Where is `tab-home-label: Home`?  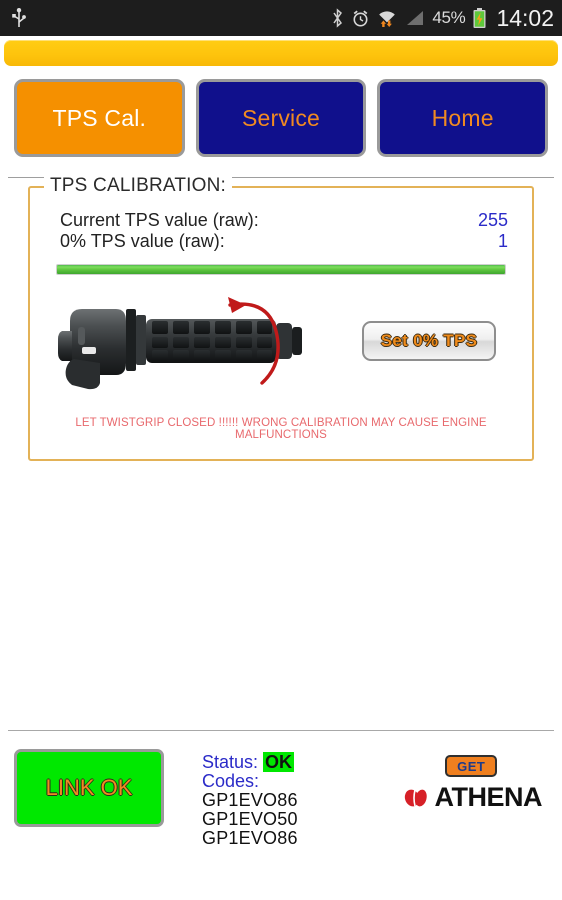
tab-home-label: Home is located at coordinates (462, 117).